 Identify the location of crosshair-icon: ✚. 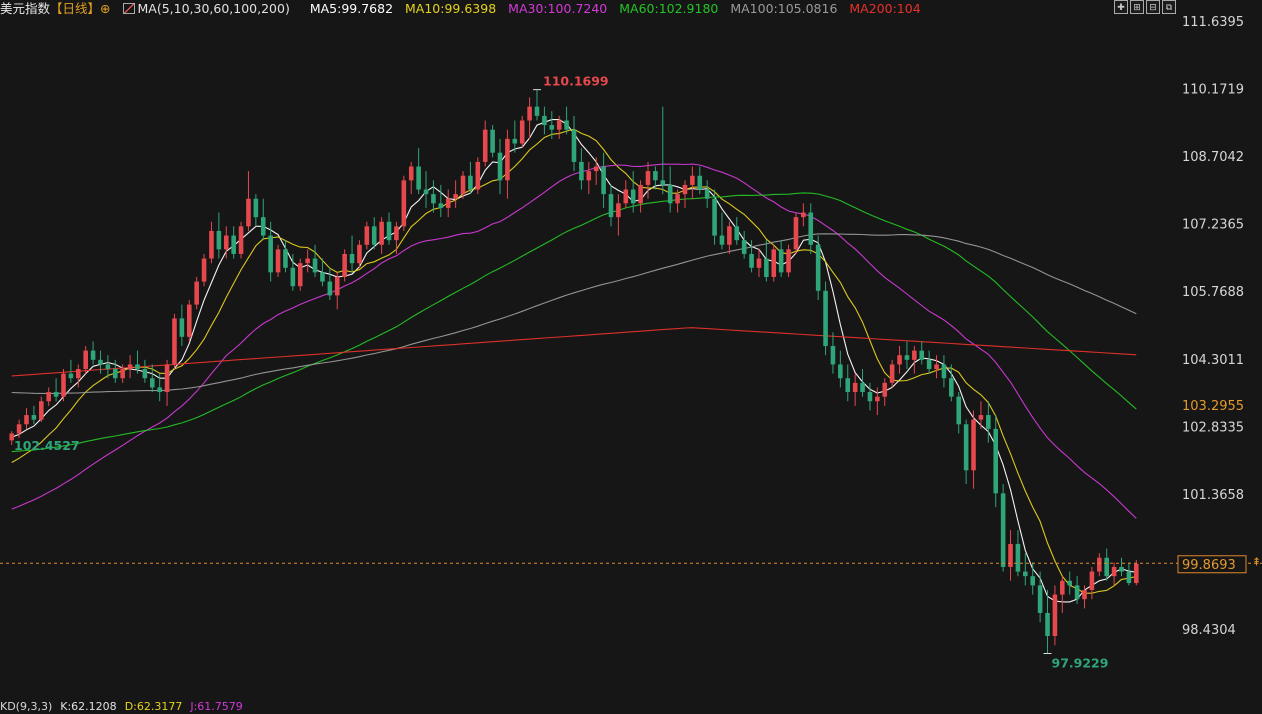
(1121, 7).